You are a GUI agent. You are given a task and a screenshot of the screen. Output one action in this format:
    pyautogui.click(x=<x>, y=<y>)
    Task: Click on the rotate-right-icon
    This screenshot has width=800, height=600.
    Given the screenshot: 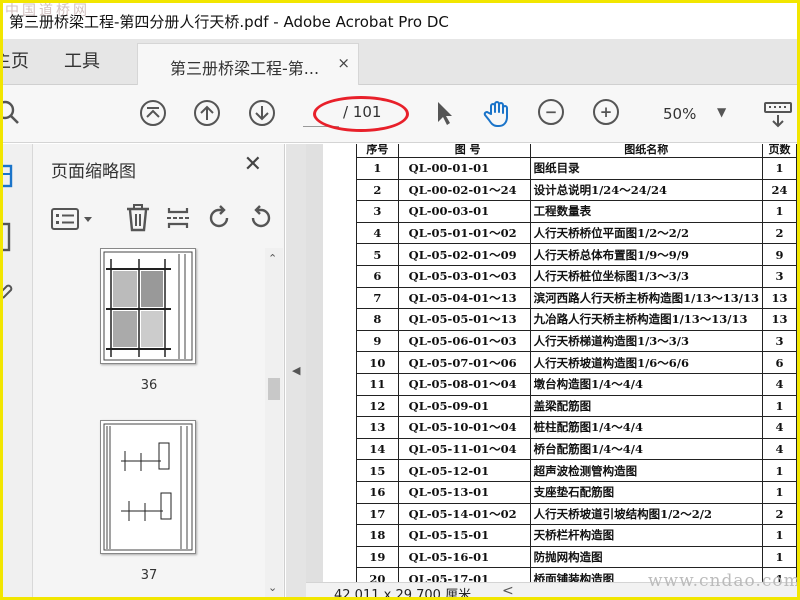 What is the action you would take?
    pyautogui.click(x=261, y=220)
    